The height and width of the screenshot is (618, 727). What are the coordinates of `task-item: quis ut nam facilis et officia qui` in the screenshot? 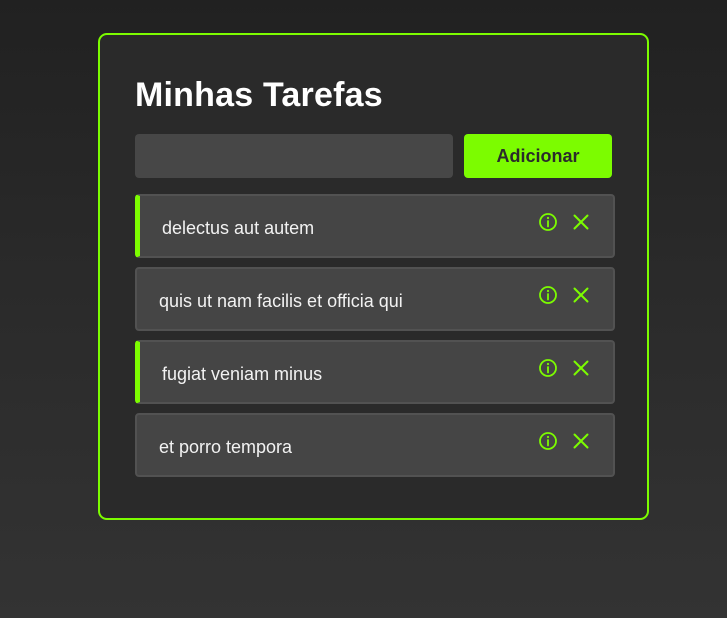 It's located at (375, 299).